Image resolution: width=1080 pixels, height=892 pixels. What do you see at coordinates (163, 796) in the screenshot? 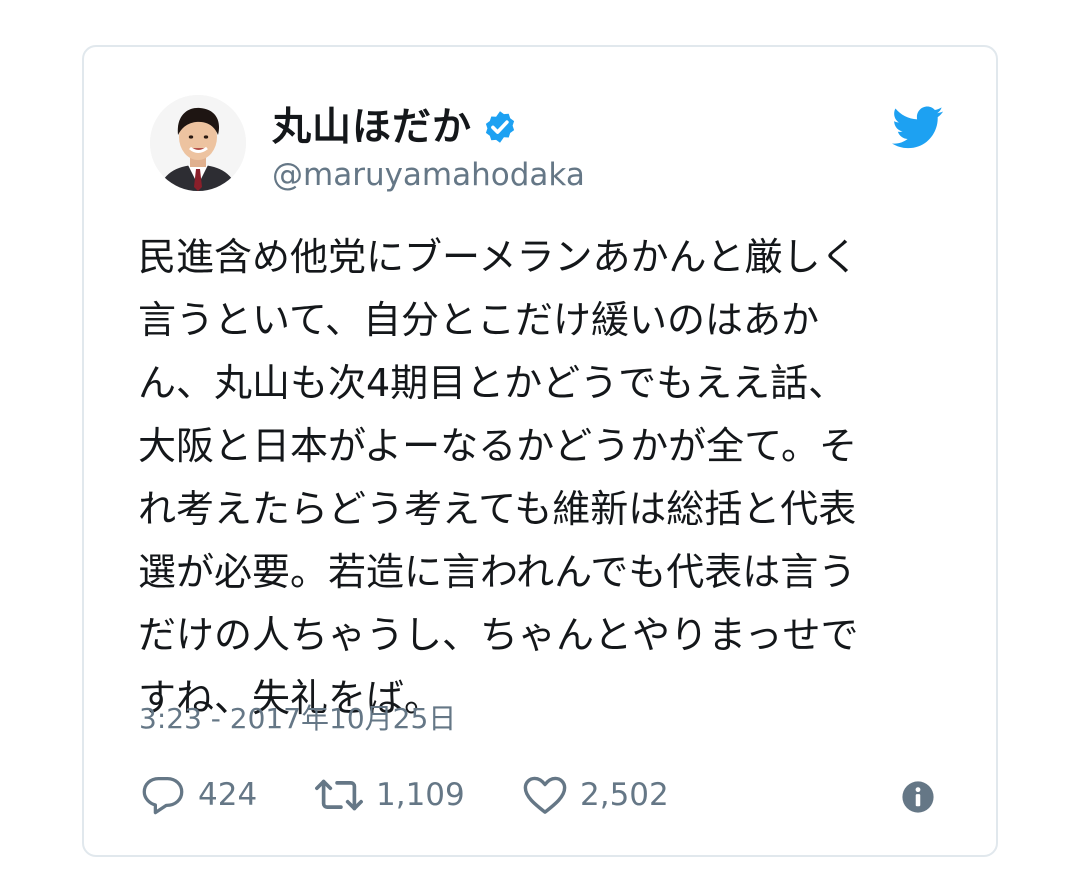
I see `reply-icon` at bounding box center [163, 796].